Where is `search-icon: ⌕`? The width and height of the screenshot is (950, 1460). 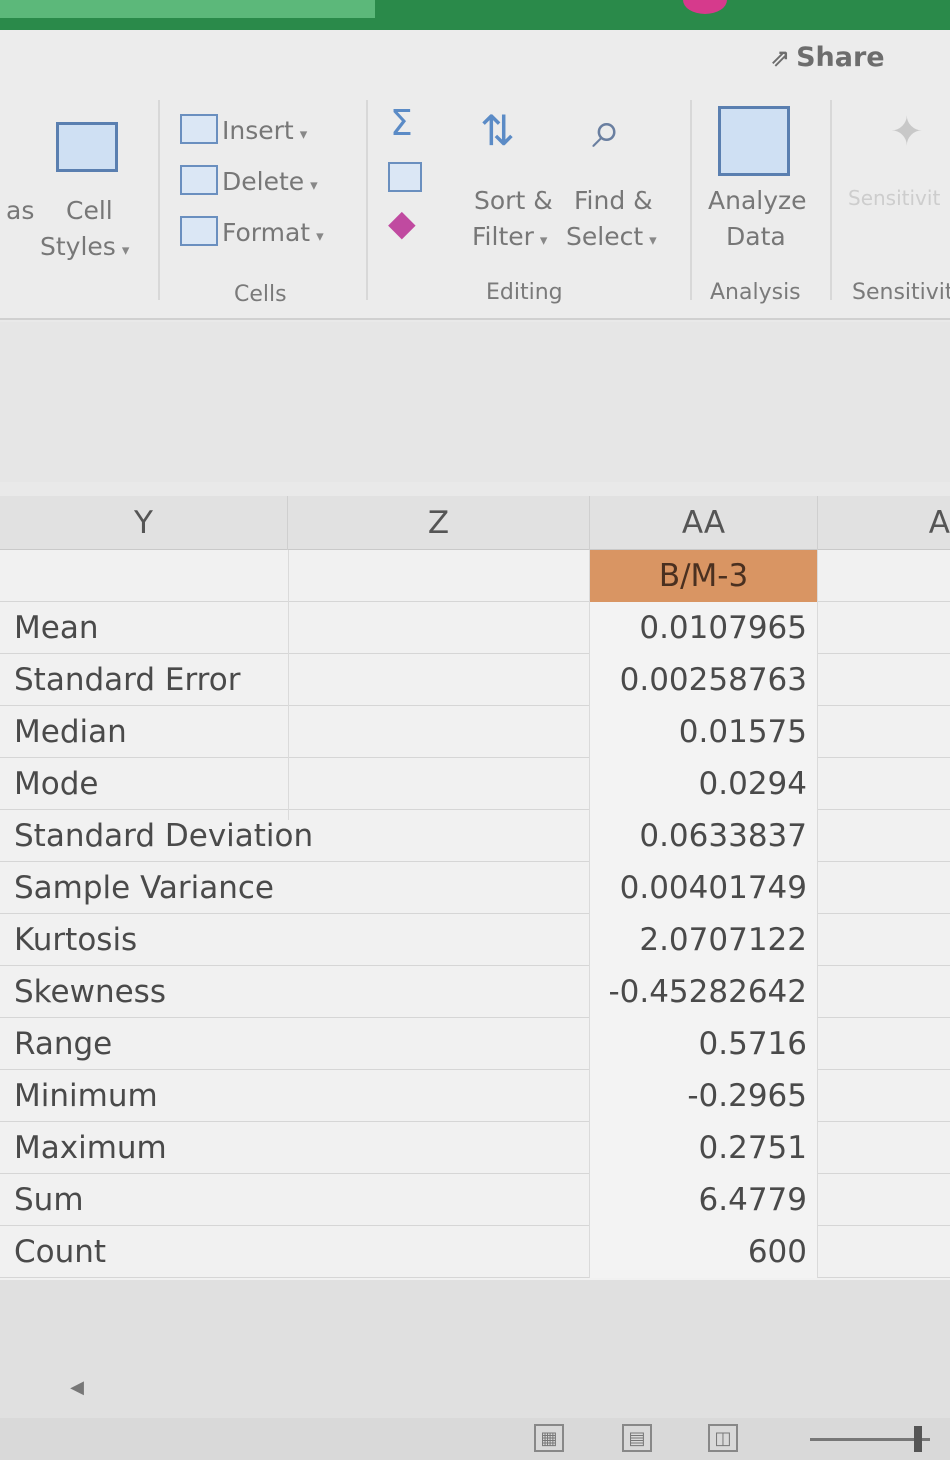
search-icon: ⌕ is located at coordinates (607, 130).